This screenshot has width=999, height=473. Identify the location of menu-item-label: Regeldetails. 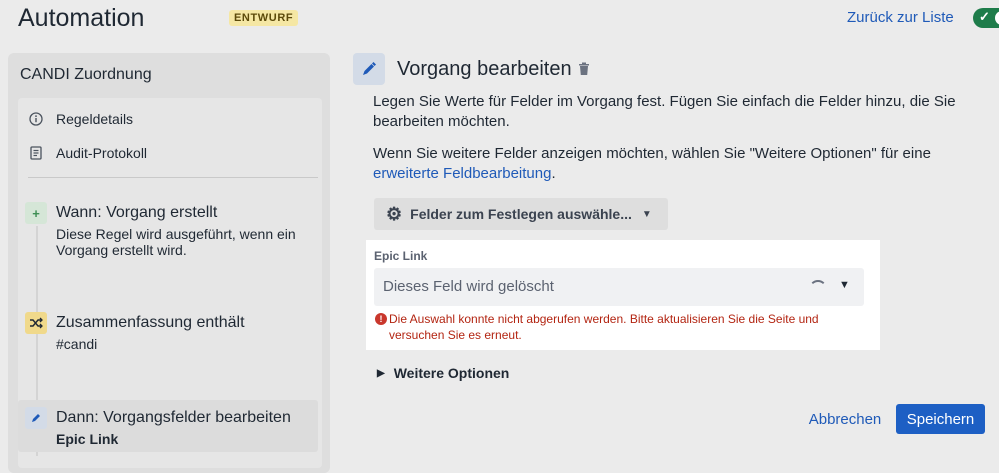
(95, 119).